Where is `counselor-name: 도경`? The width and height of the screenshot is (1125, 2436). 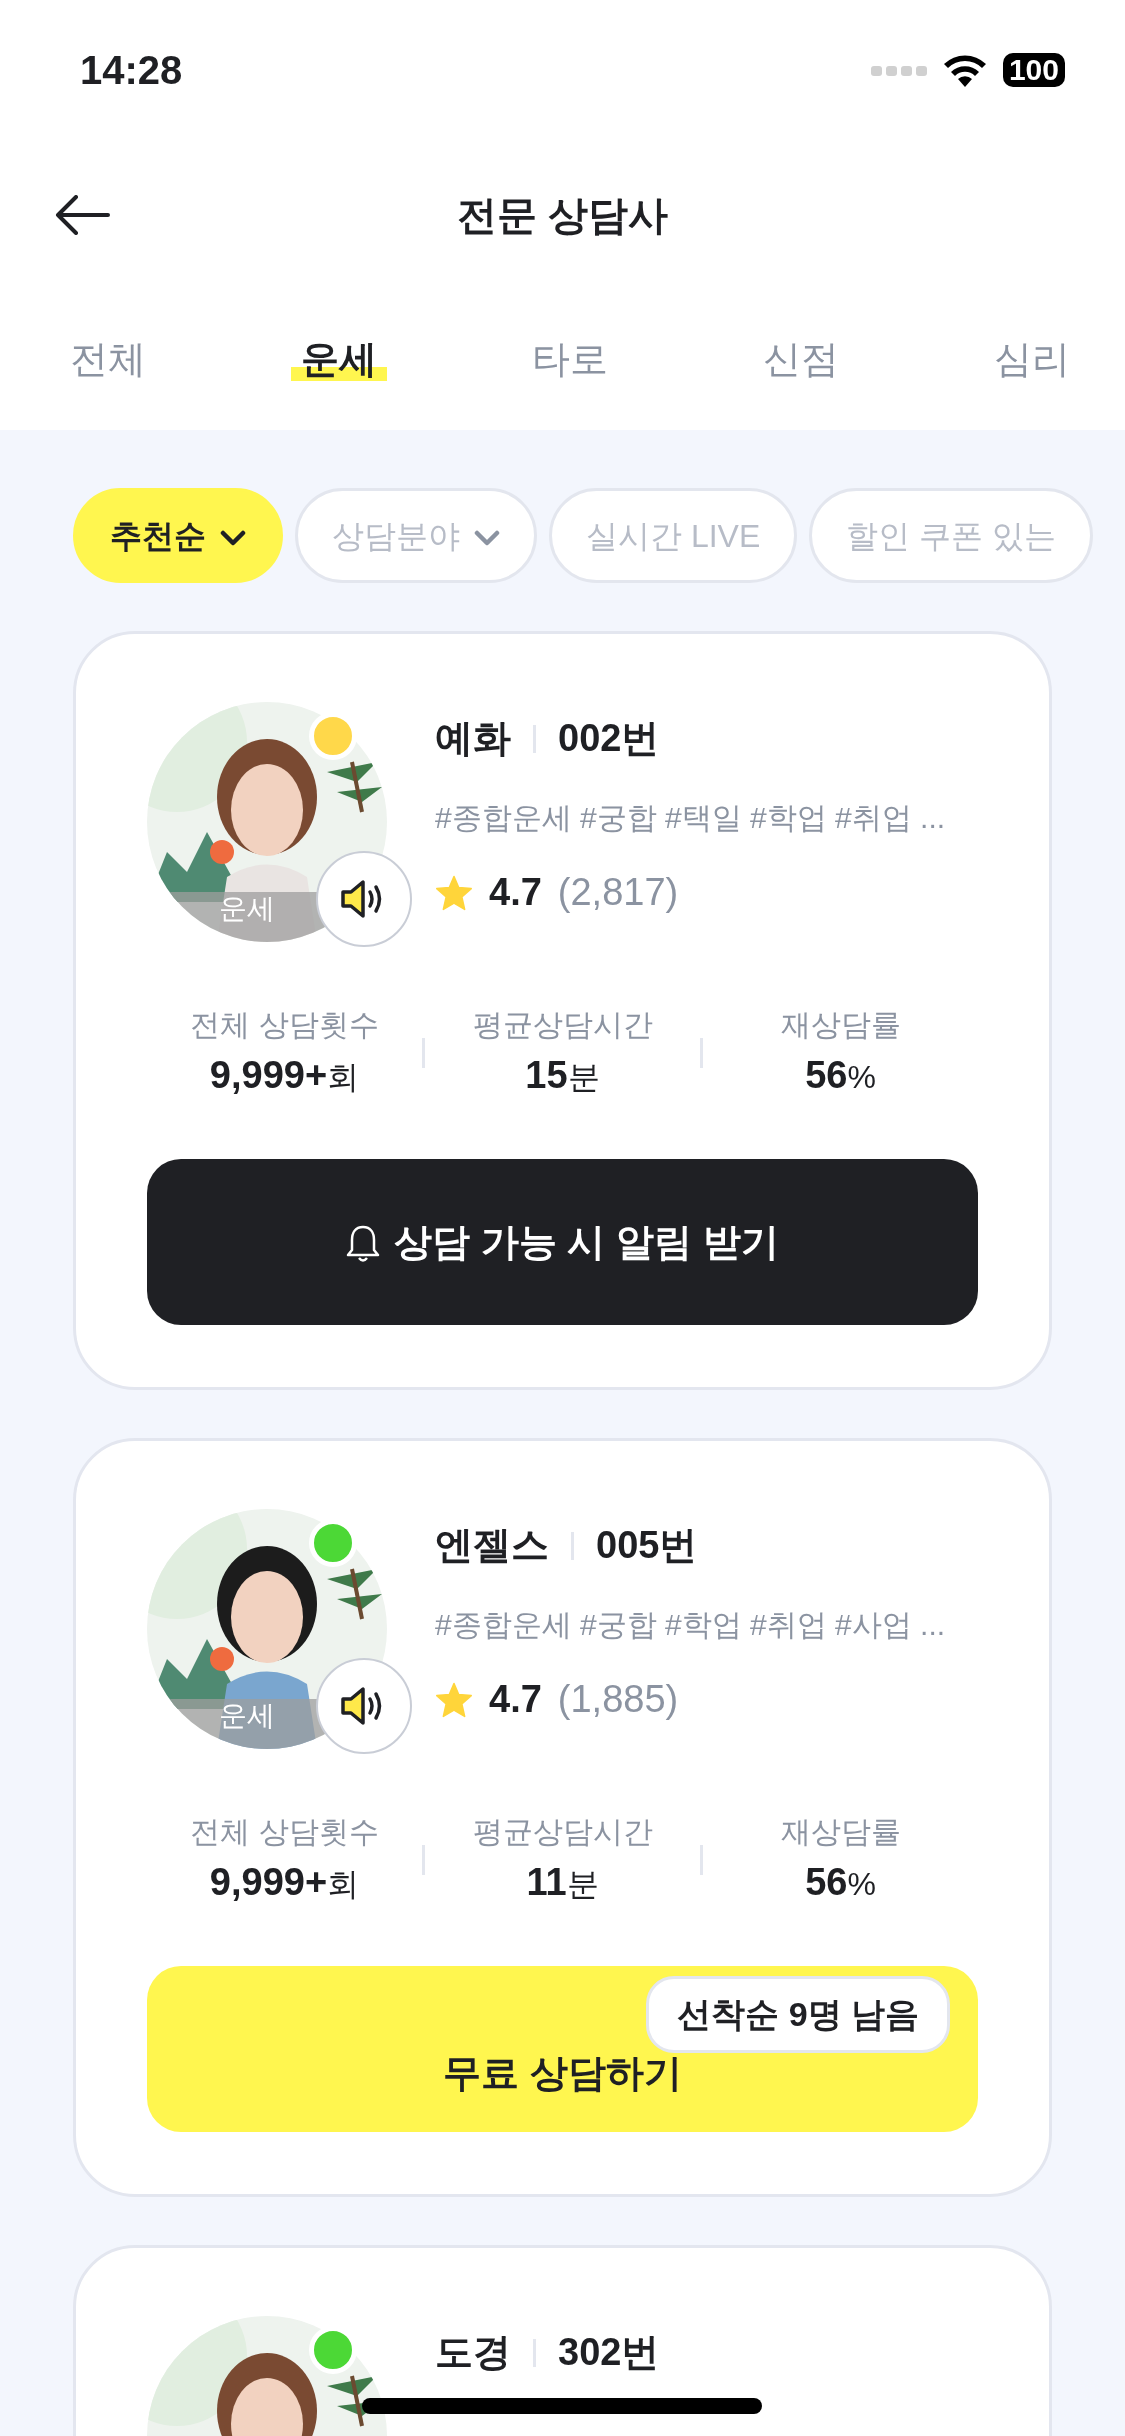 counselor-name: 도경 is located at coordinates (473, 2352).